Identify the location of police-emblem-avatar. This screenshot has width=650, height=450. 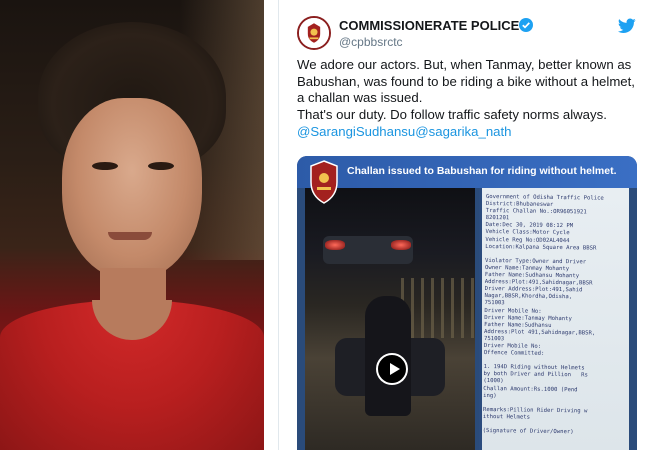
(314, 33).